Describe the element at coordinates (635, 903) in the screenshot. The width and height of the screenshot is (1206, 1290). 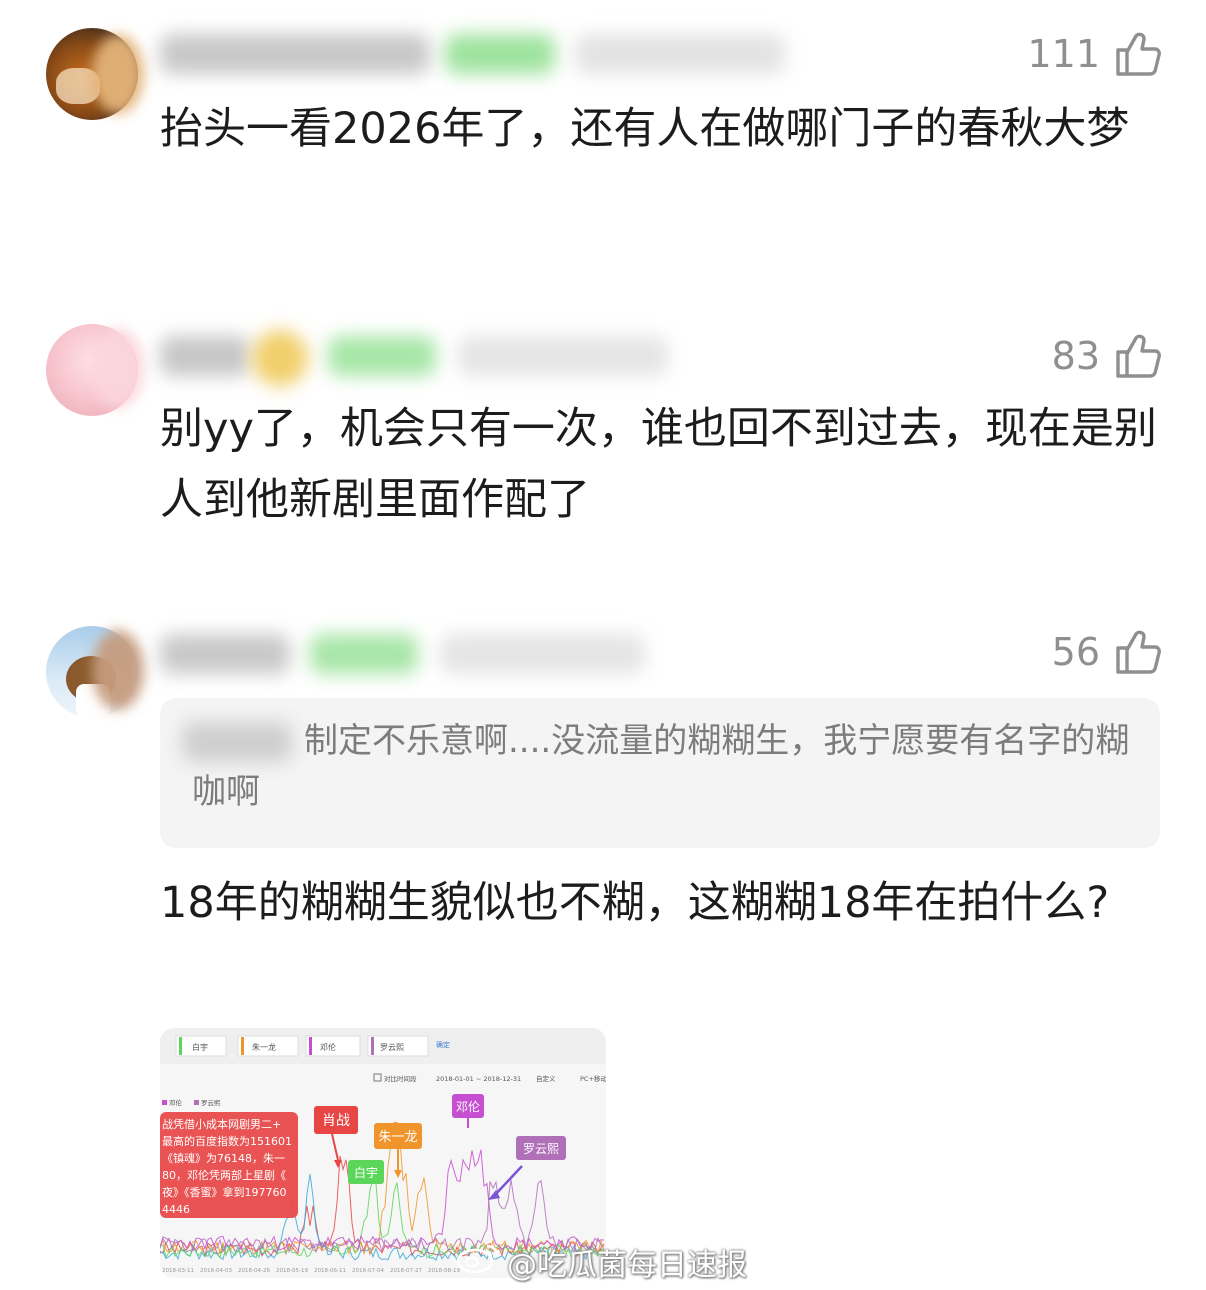
I see `comment-text: 18年的糊糊生貌似也不糊，这糊糊18年在拍什么?` at that location.